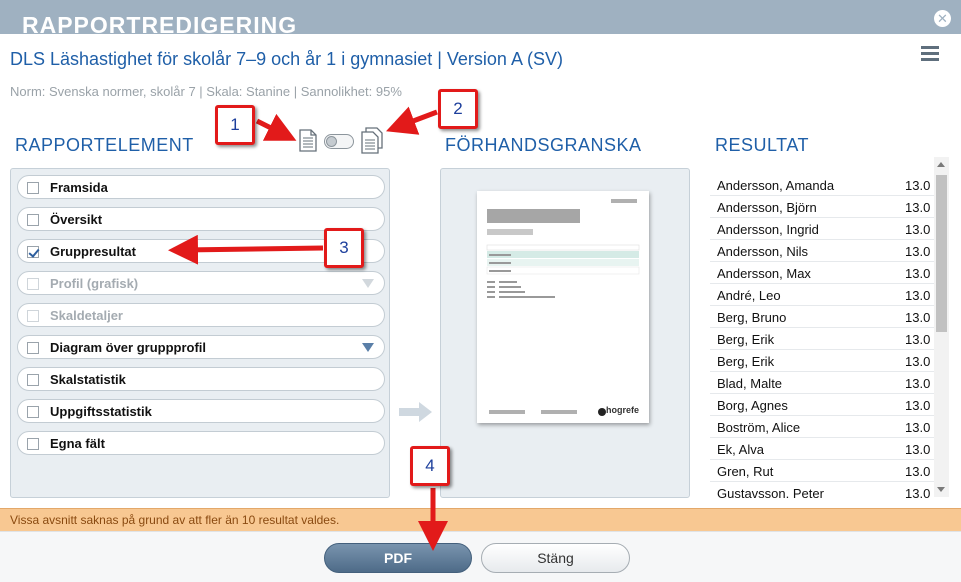 Image resolution: width=961 pixels, height=582 pixels. I want to click on report-elements-heading: RAPPORTELEMENT, so click(104, 145).